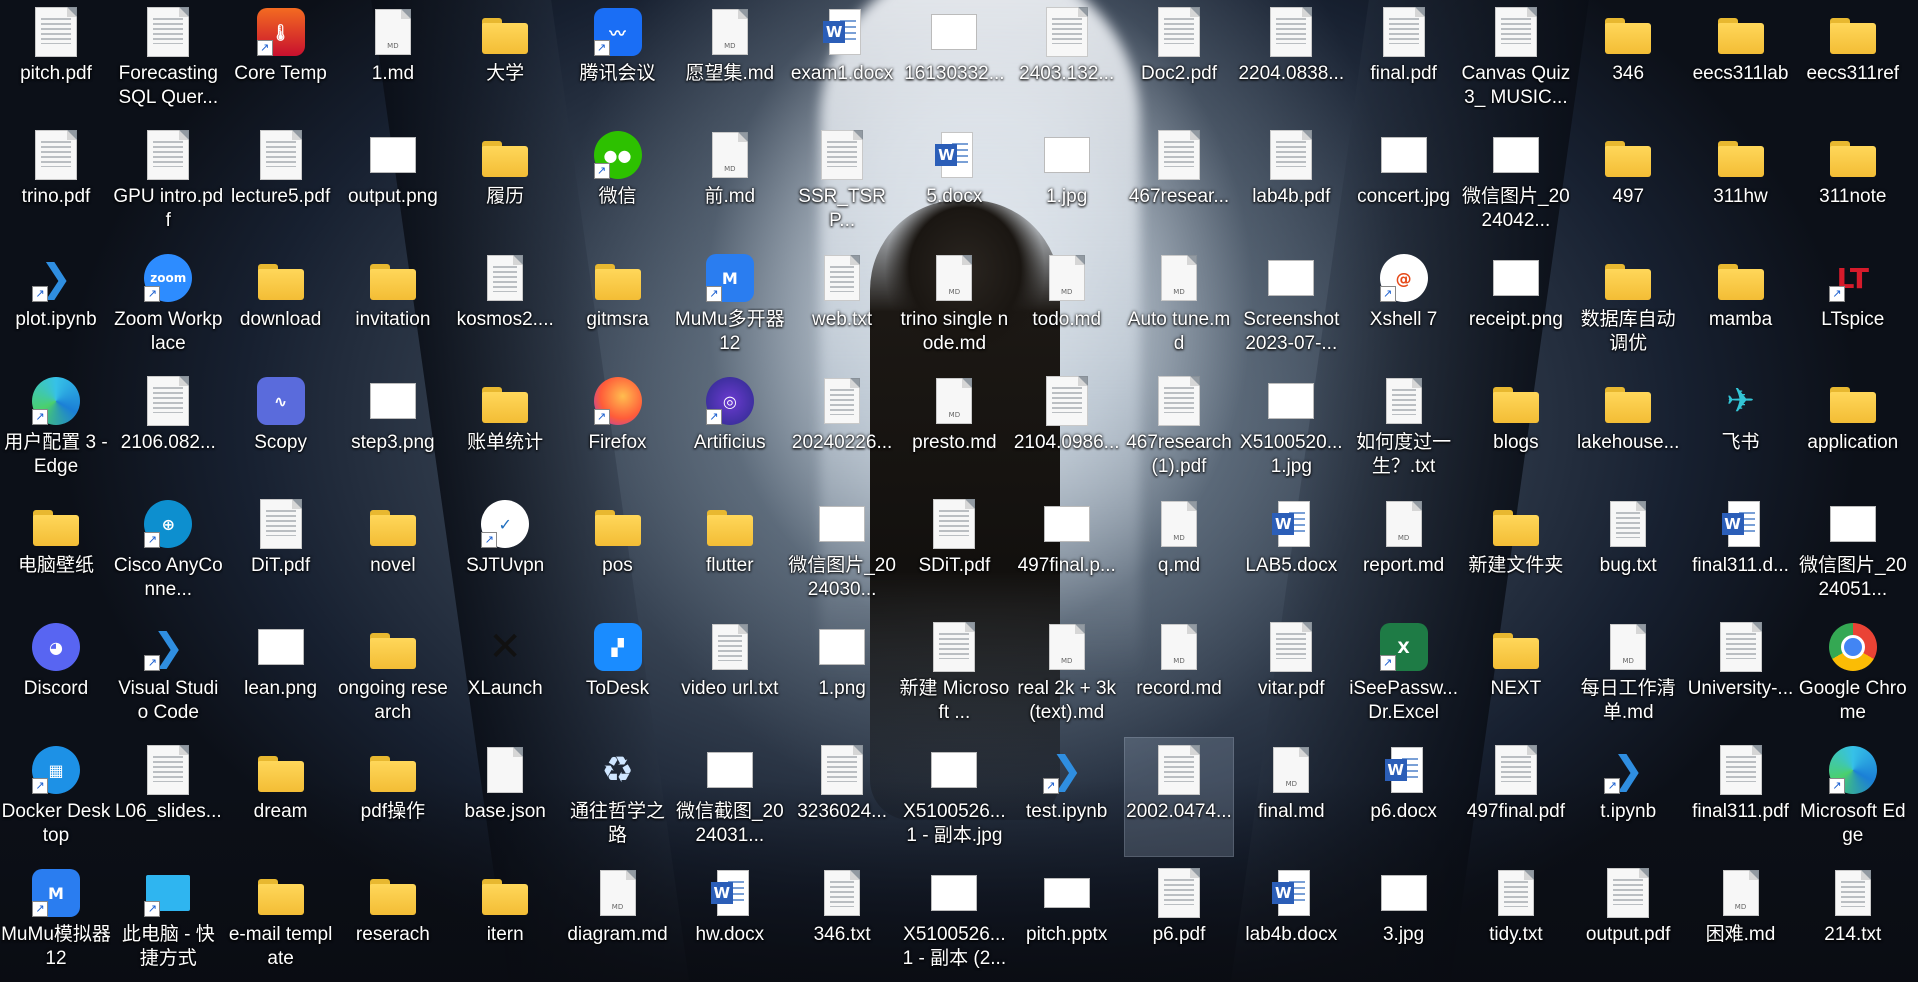  Describe the element at coordinates (1179, 305) in the screenshot. I see `desktop-item: MD Auto tune.md` at that location.